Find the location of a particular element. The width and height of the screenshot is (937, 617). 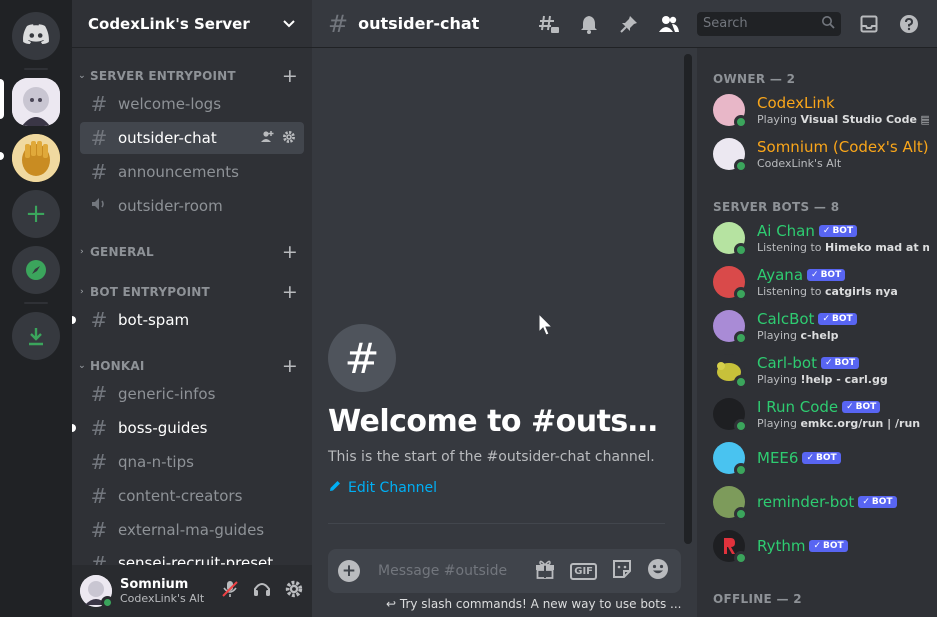

message-input: + Message #outsider-chat GIF is located at coordinates (504, 571).